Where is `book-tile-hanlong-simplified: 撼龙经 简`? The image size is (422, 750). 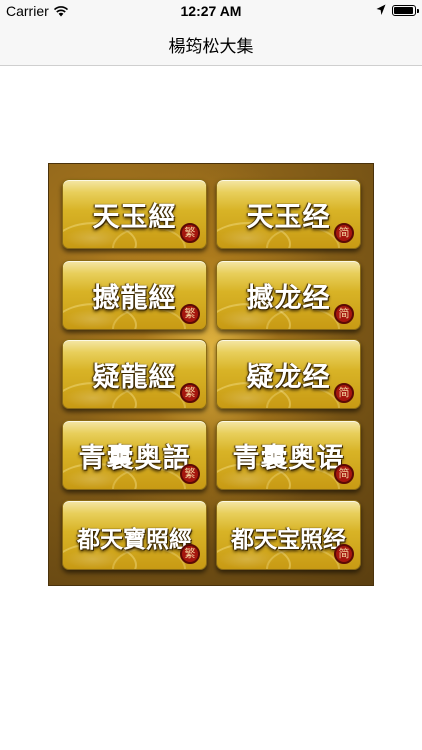
book-tile-hanlong-simplified: 撼龙经 简 is located at coordinates (288, 295).